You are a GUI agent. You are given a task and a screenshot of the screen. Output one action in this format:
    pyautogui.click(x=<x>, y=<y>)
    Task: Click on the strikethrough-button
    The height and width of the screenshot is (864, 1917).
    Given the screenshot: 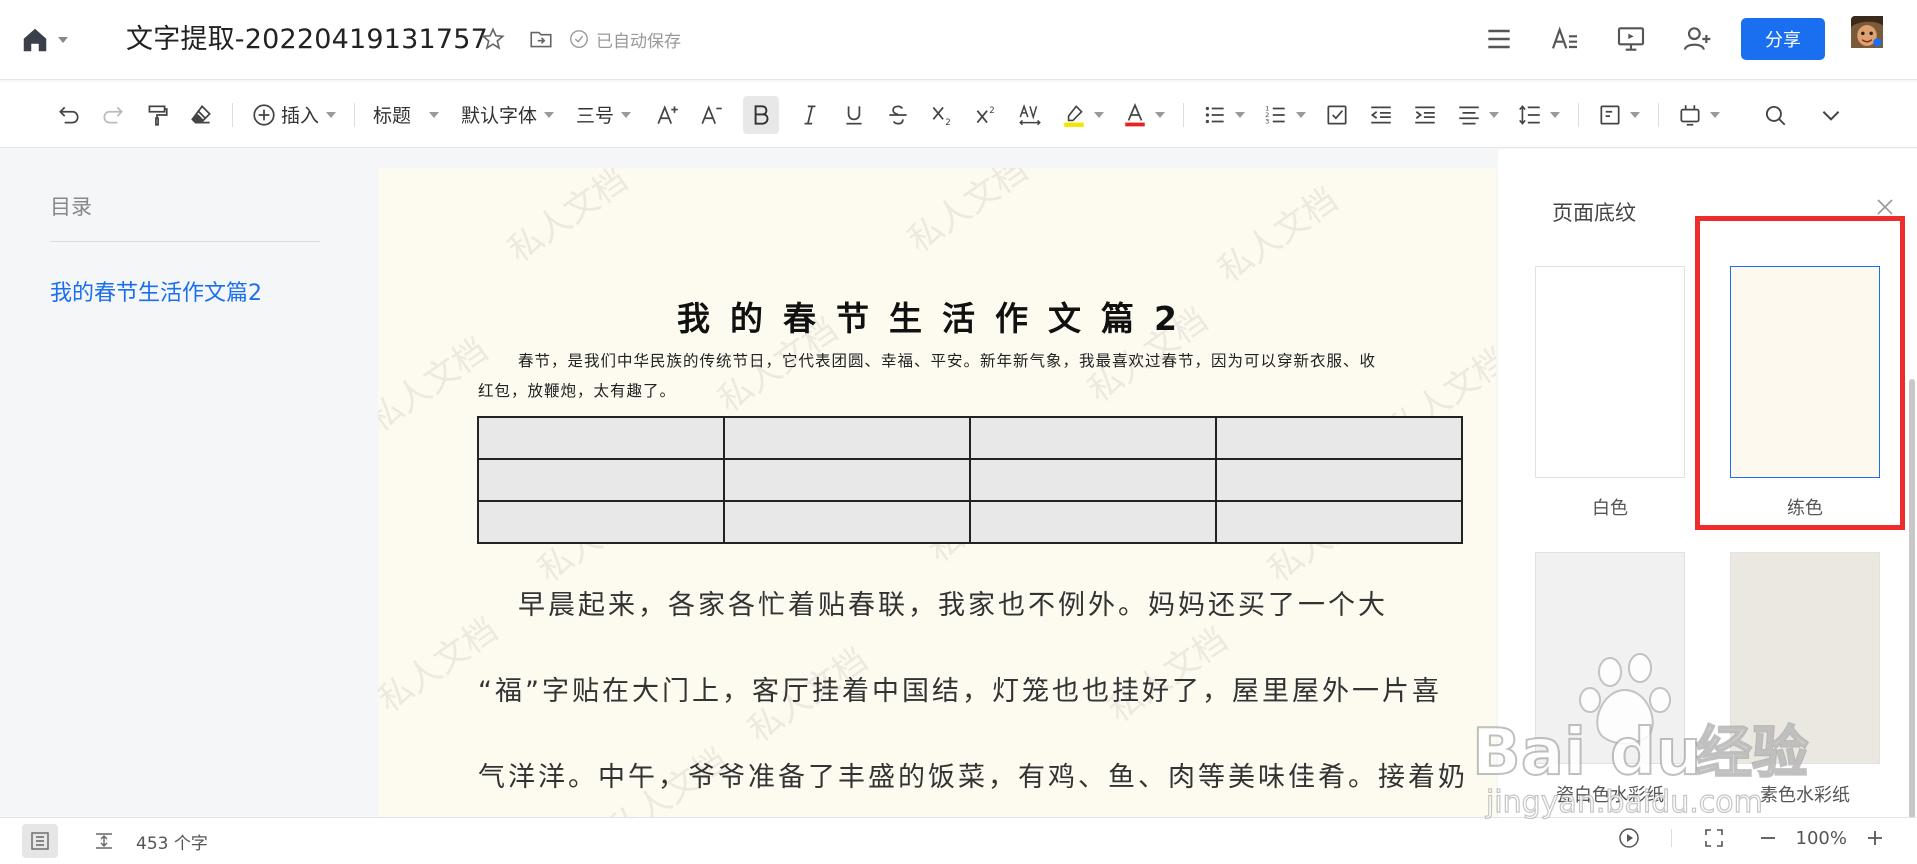 What is the action you would take?
    pyautogui.click(x=898, y=115)
    